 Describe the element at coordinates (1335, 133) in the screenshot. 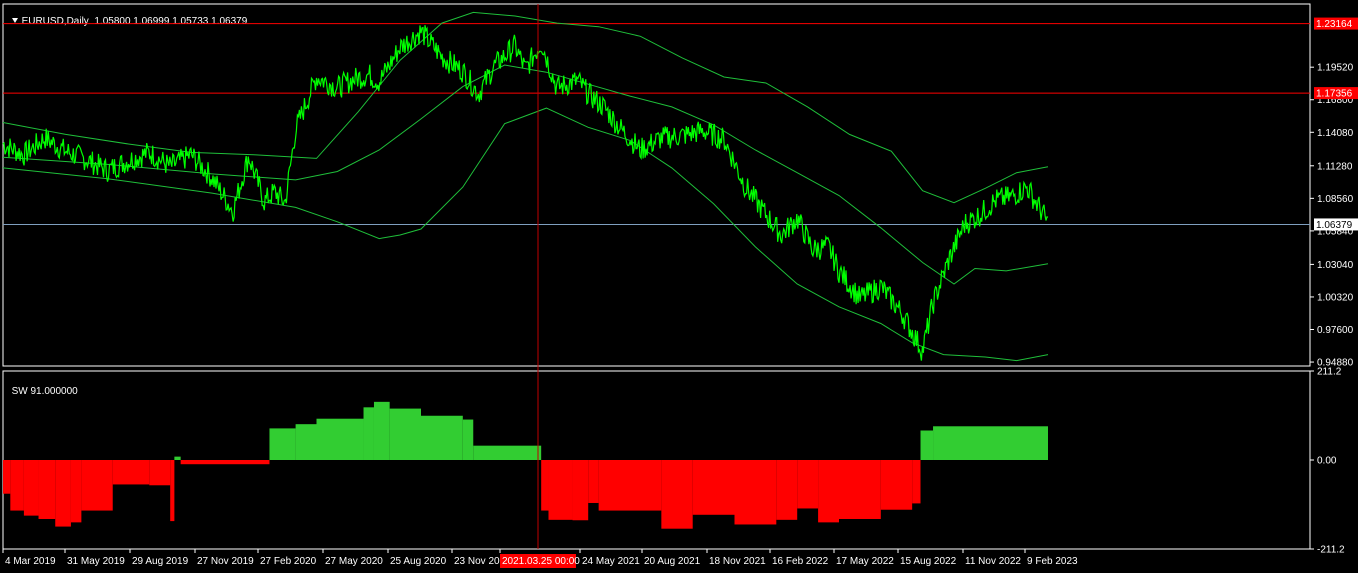

I see `price-tick-label: 1.14080` at that location.